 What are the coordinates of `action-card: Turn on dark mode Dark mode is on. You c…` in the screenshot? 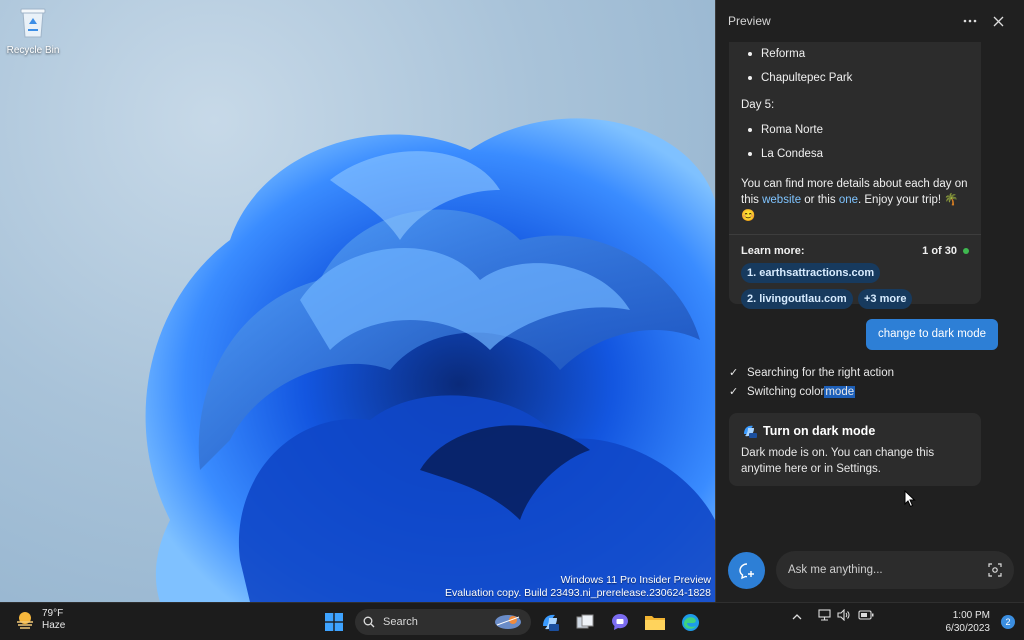 It's located at (855, 449).